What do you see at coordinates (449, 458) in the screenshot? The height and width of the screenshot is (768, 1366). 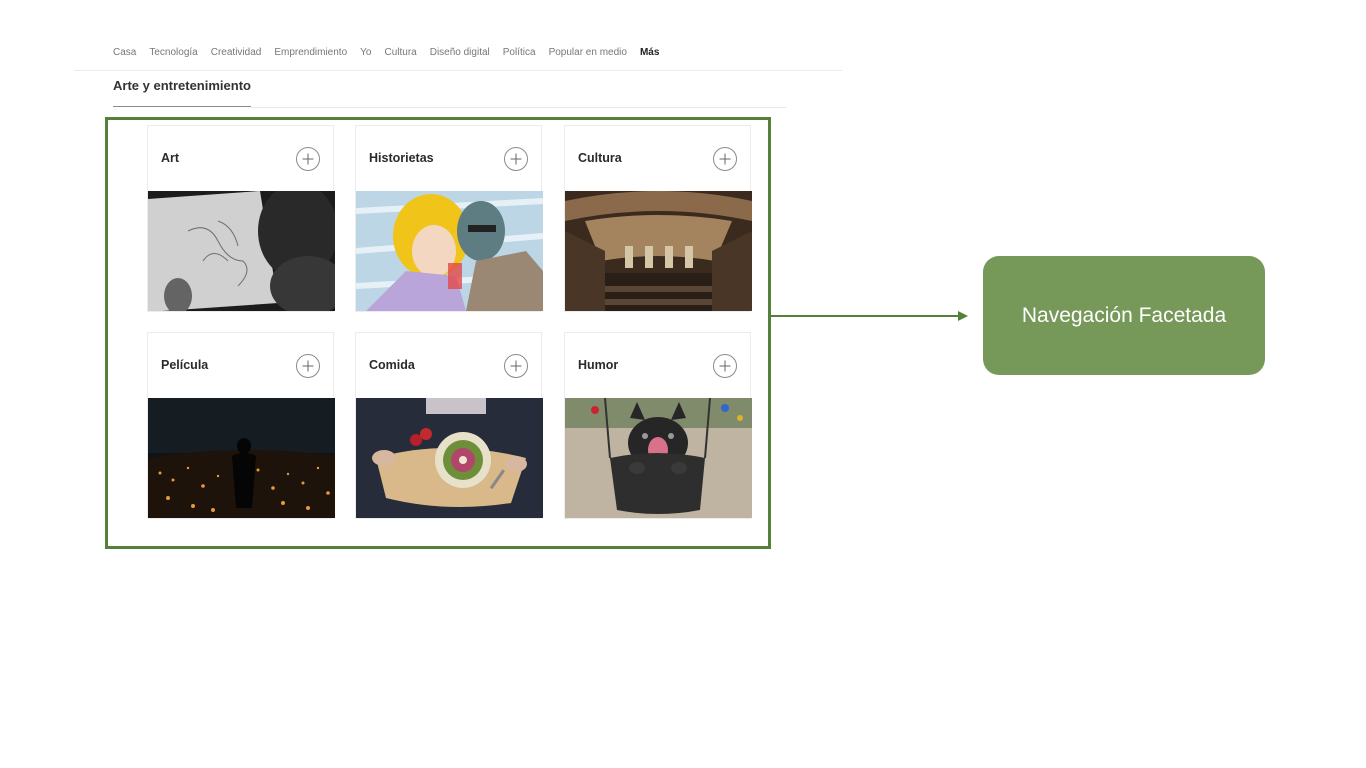 I see `food-photo` at bounding box center [449, 458].